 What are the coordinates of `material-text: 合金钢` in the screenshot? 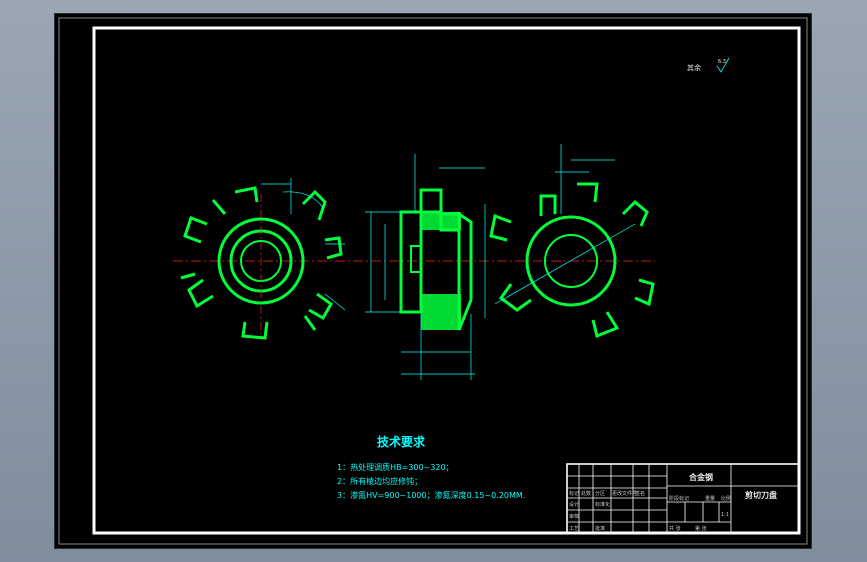 It's located at (700, 477).